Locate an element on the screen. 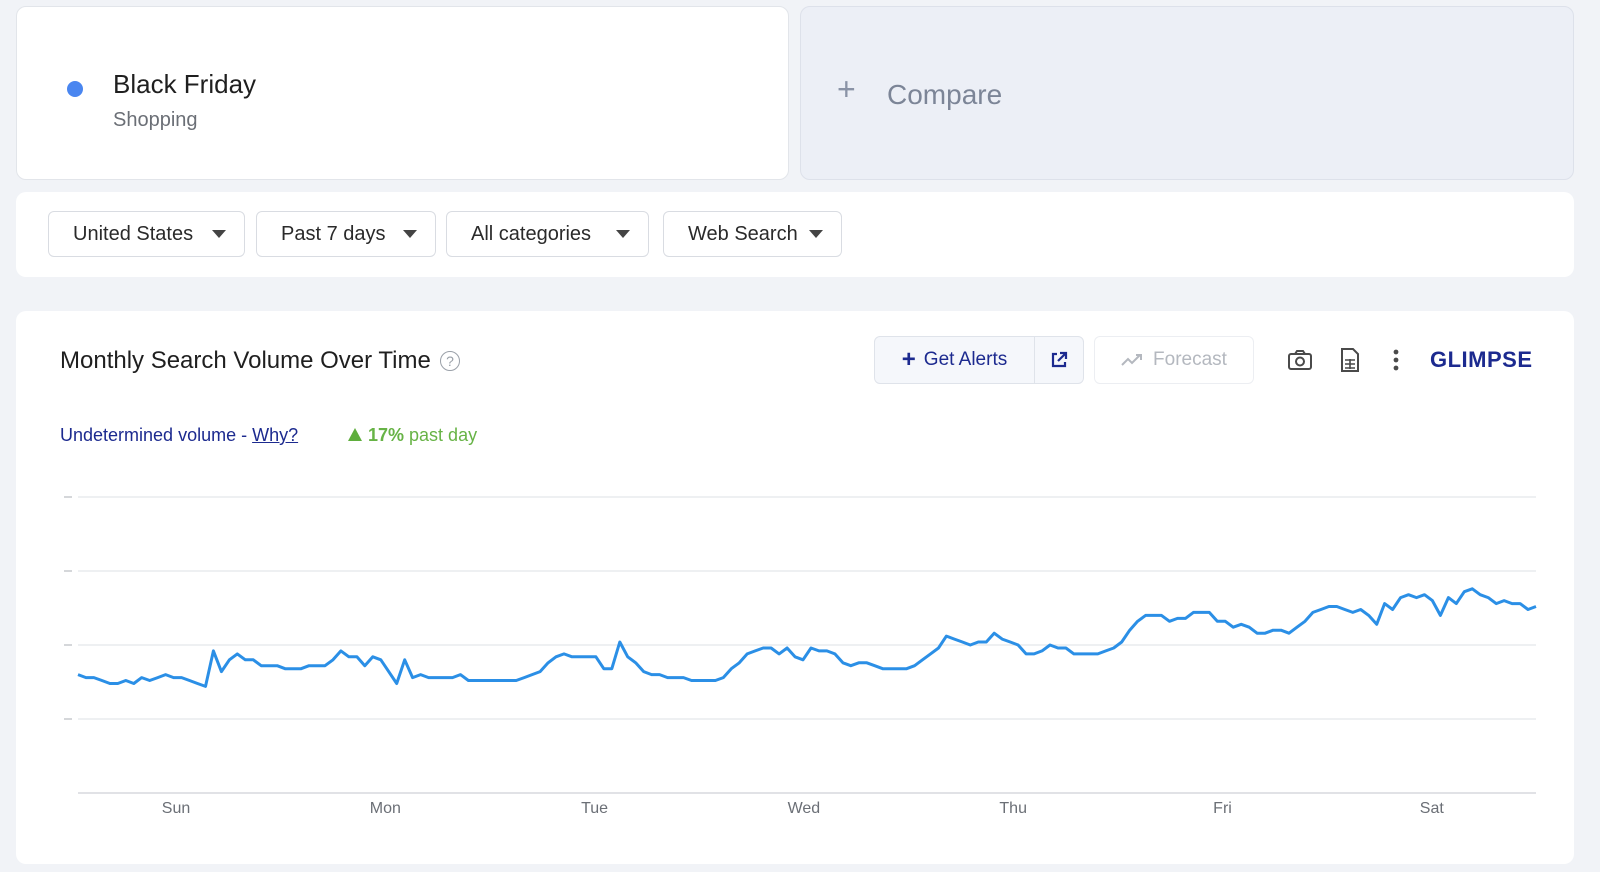 This screenshot has width=1600, height=872. filter-time-label: Past 7 days is located at coordinates (333, 233).